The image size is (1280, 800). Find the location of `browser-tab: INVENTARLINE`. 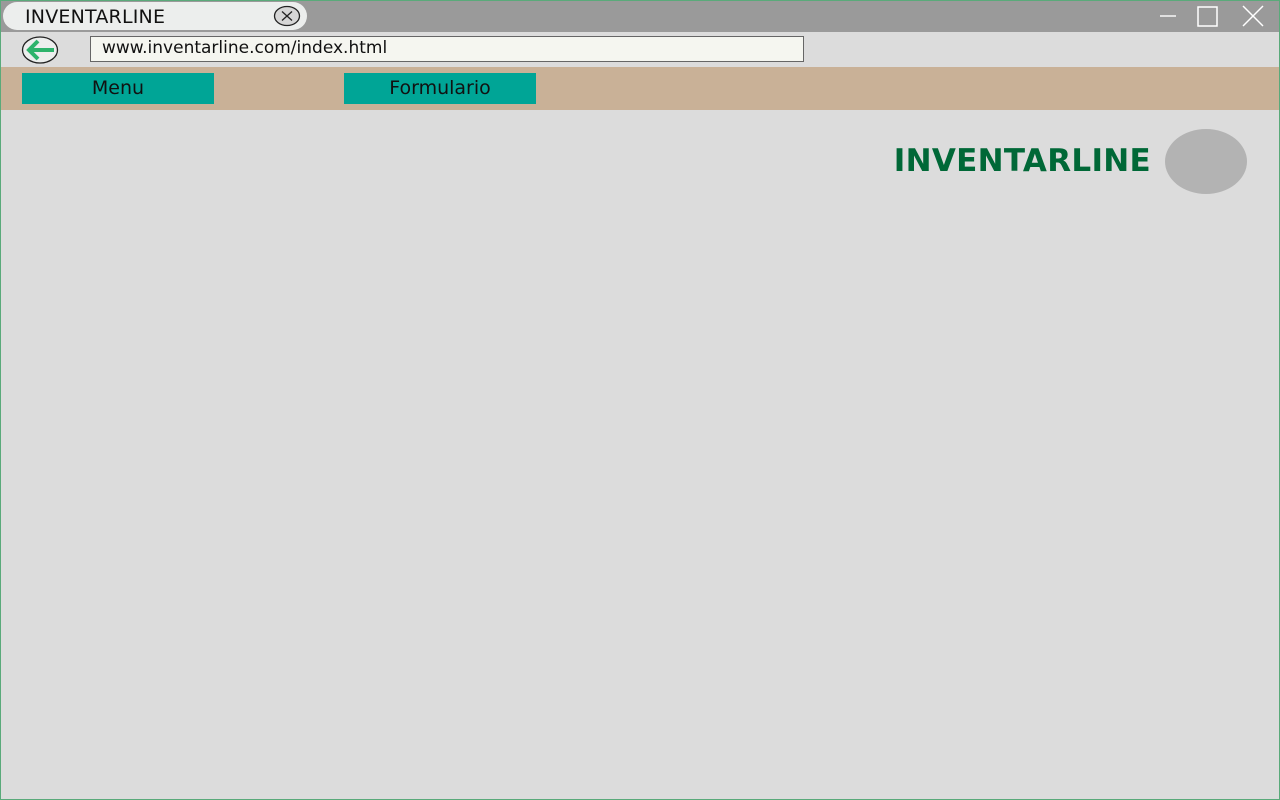

browser-tab: INVENTARLINE is located at coordinates (155, 16).